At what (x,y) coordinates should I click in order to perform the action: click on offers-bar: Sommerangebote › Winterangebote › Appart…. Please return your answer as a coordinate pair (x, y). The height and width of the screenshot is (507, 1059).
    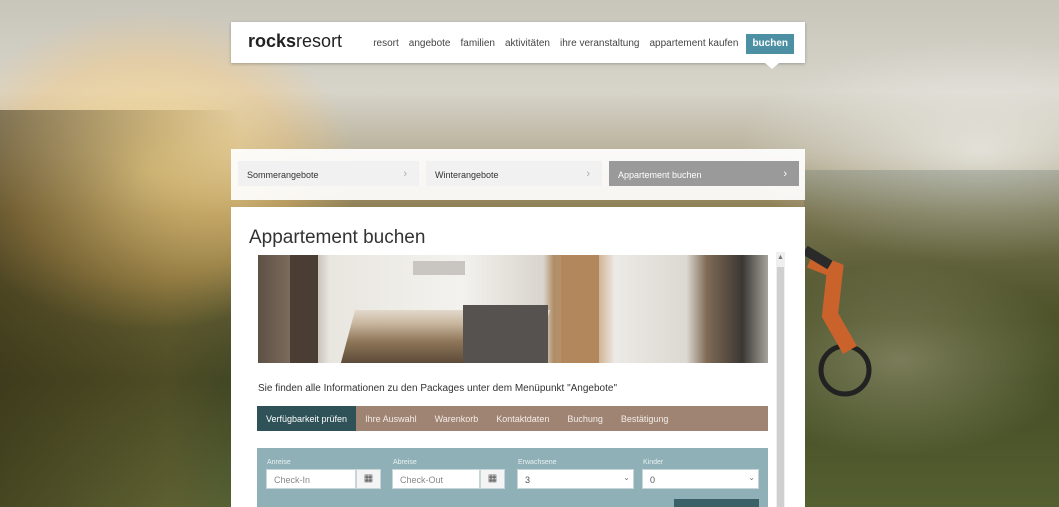
    Looking at the image, I should click on (518, 174).